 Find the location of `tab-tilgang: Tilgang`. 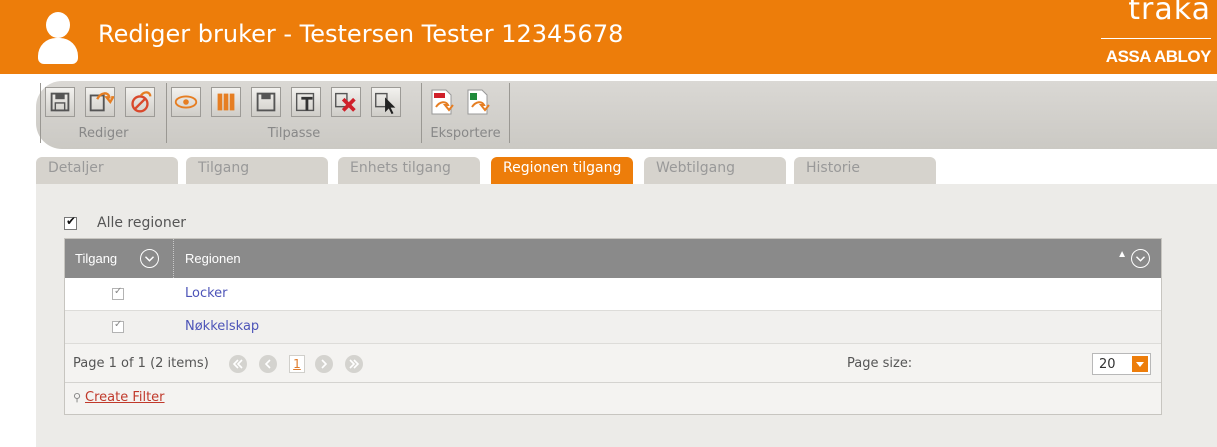

tab-tilgang: Tilgang is located at coordinates (257, 171).